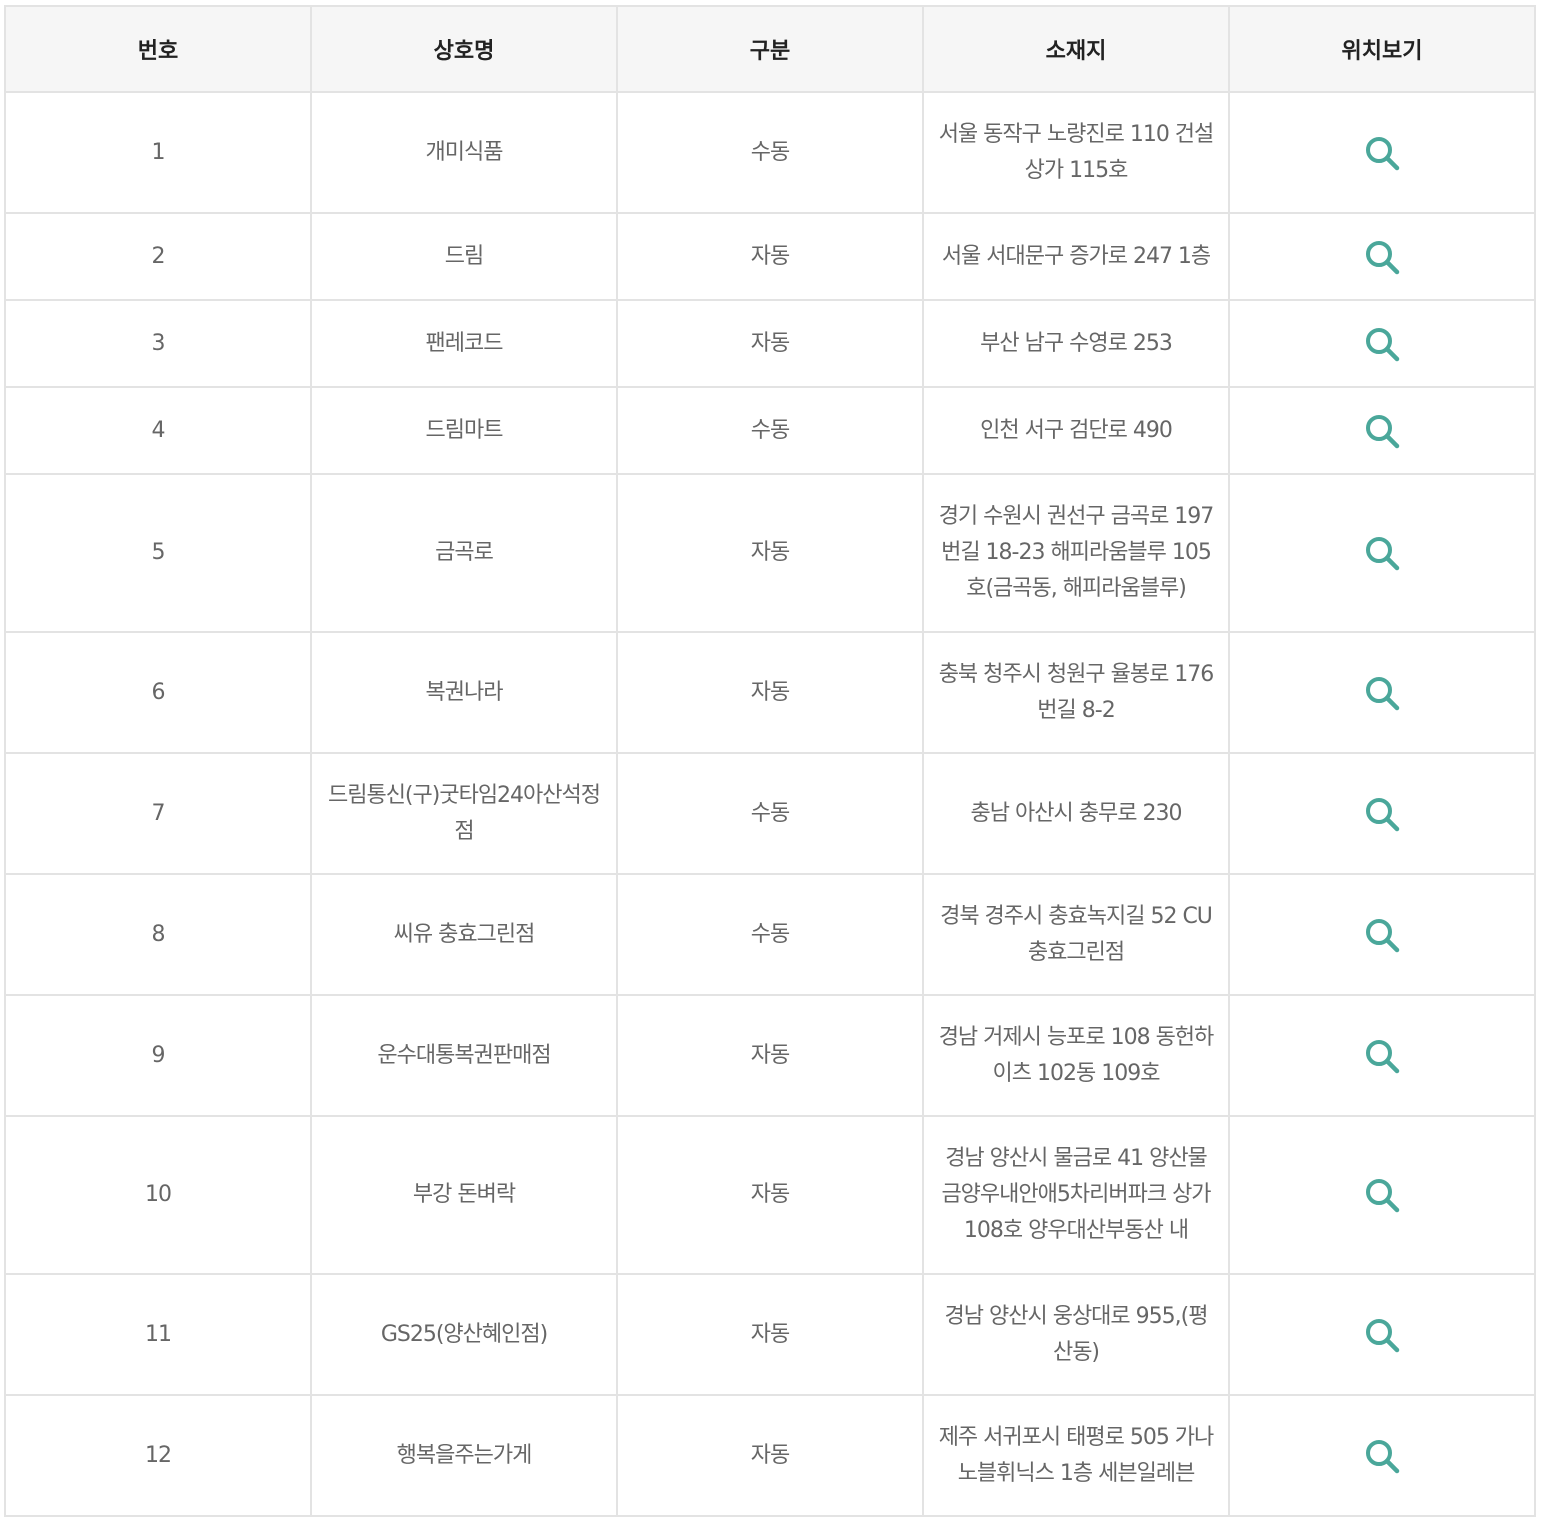 This screenshot has width=1544, height=1530. I want to click on row-address-cell: 서울 서대문구 증가로 247 1층, so click(1076, 256).